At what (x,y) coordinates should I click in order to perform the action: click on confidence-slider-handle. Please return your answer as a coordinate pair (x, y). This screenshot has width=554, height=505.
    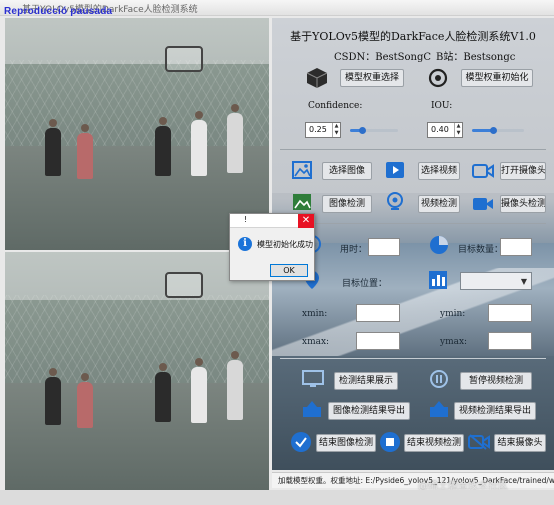
    Looking at the image, I should click on (362, 130).